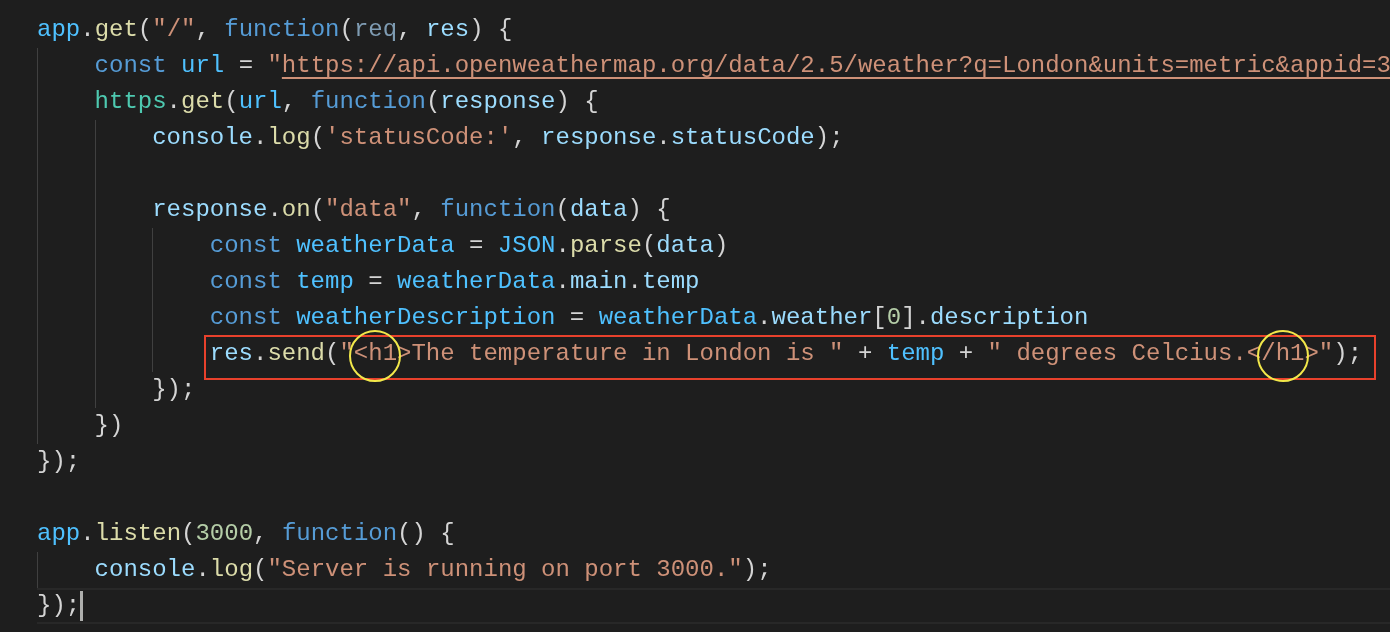 This screenshot has width=1390, height=632. I want to click on code-line: const weatherDescription = weatherData.weather[0].description, so click(649, 318).